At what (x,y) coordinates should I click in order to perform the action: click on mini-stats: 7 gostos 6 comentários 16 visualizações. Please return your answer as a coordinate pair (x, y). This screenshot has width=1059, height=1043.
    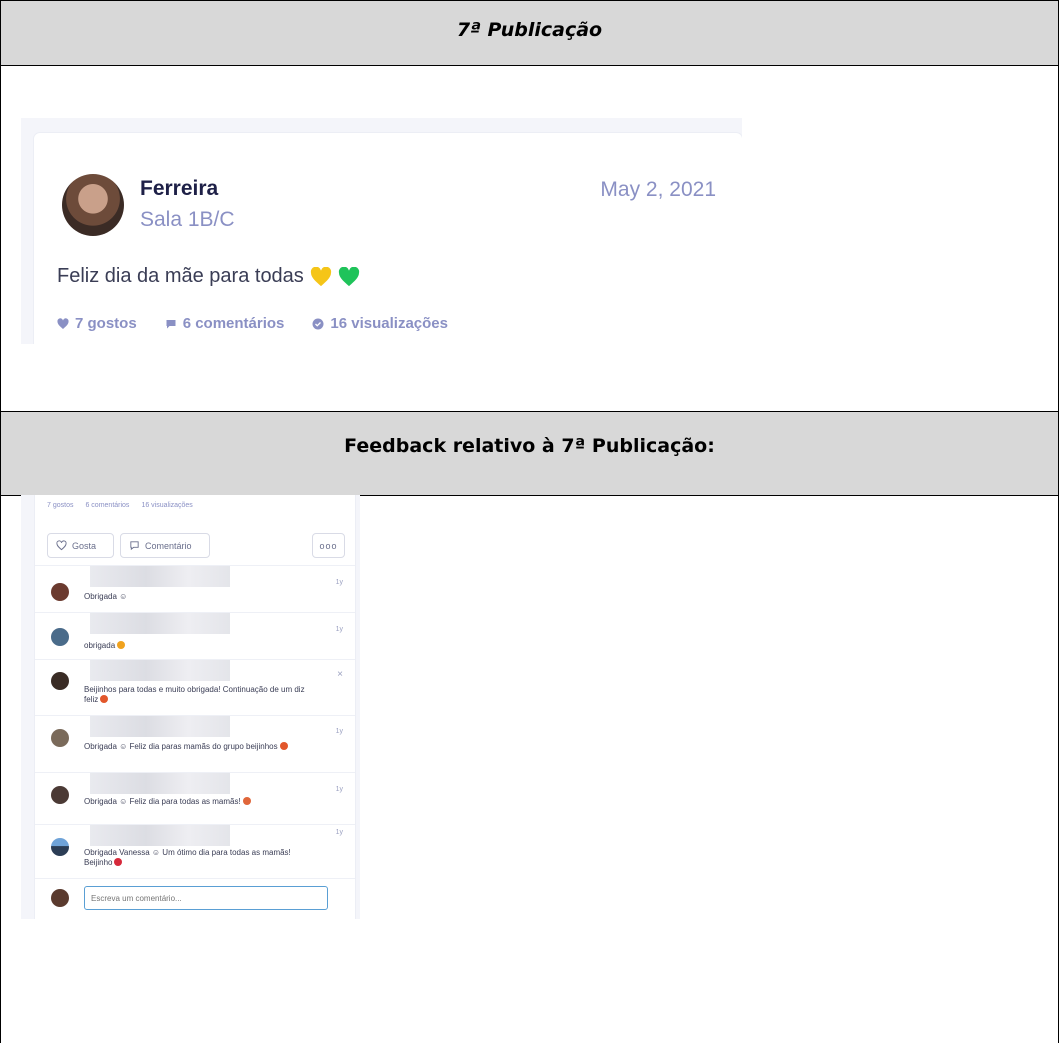
    Looking at the image, I should click on (120, 505).